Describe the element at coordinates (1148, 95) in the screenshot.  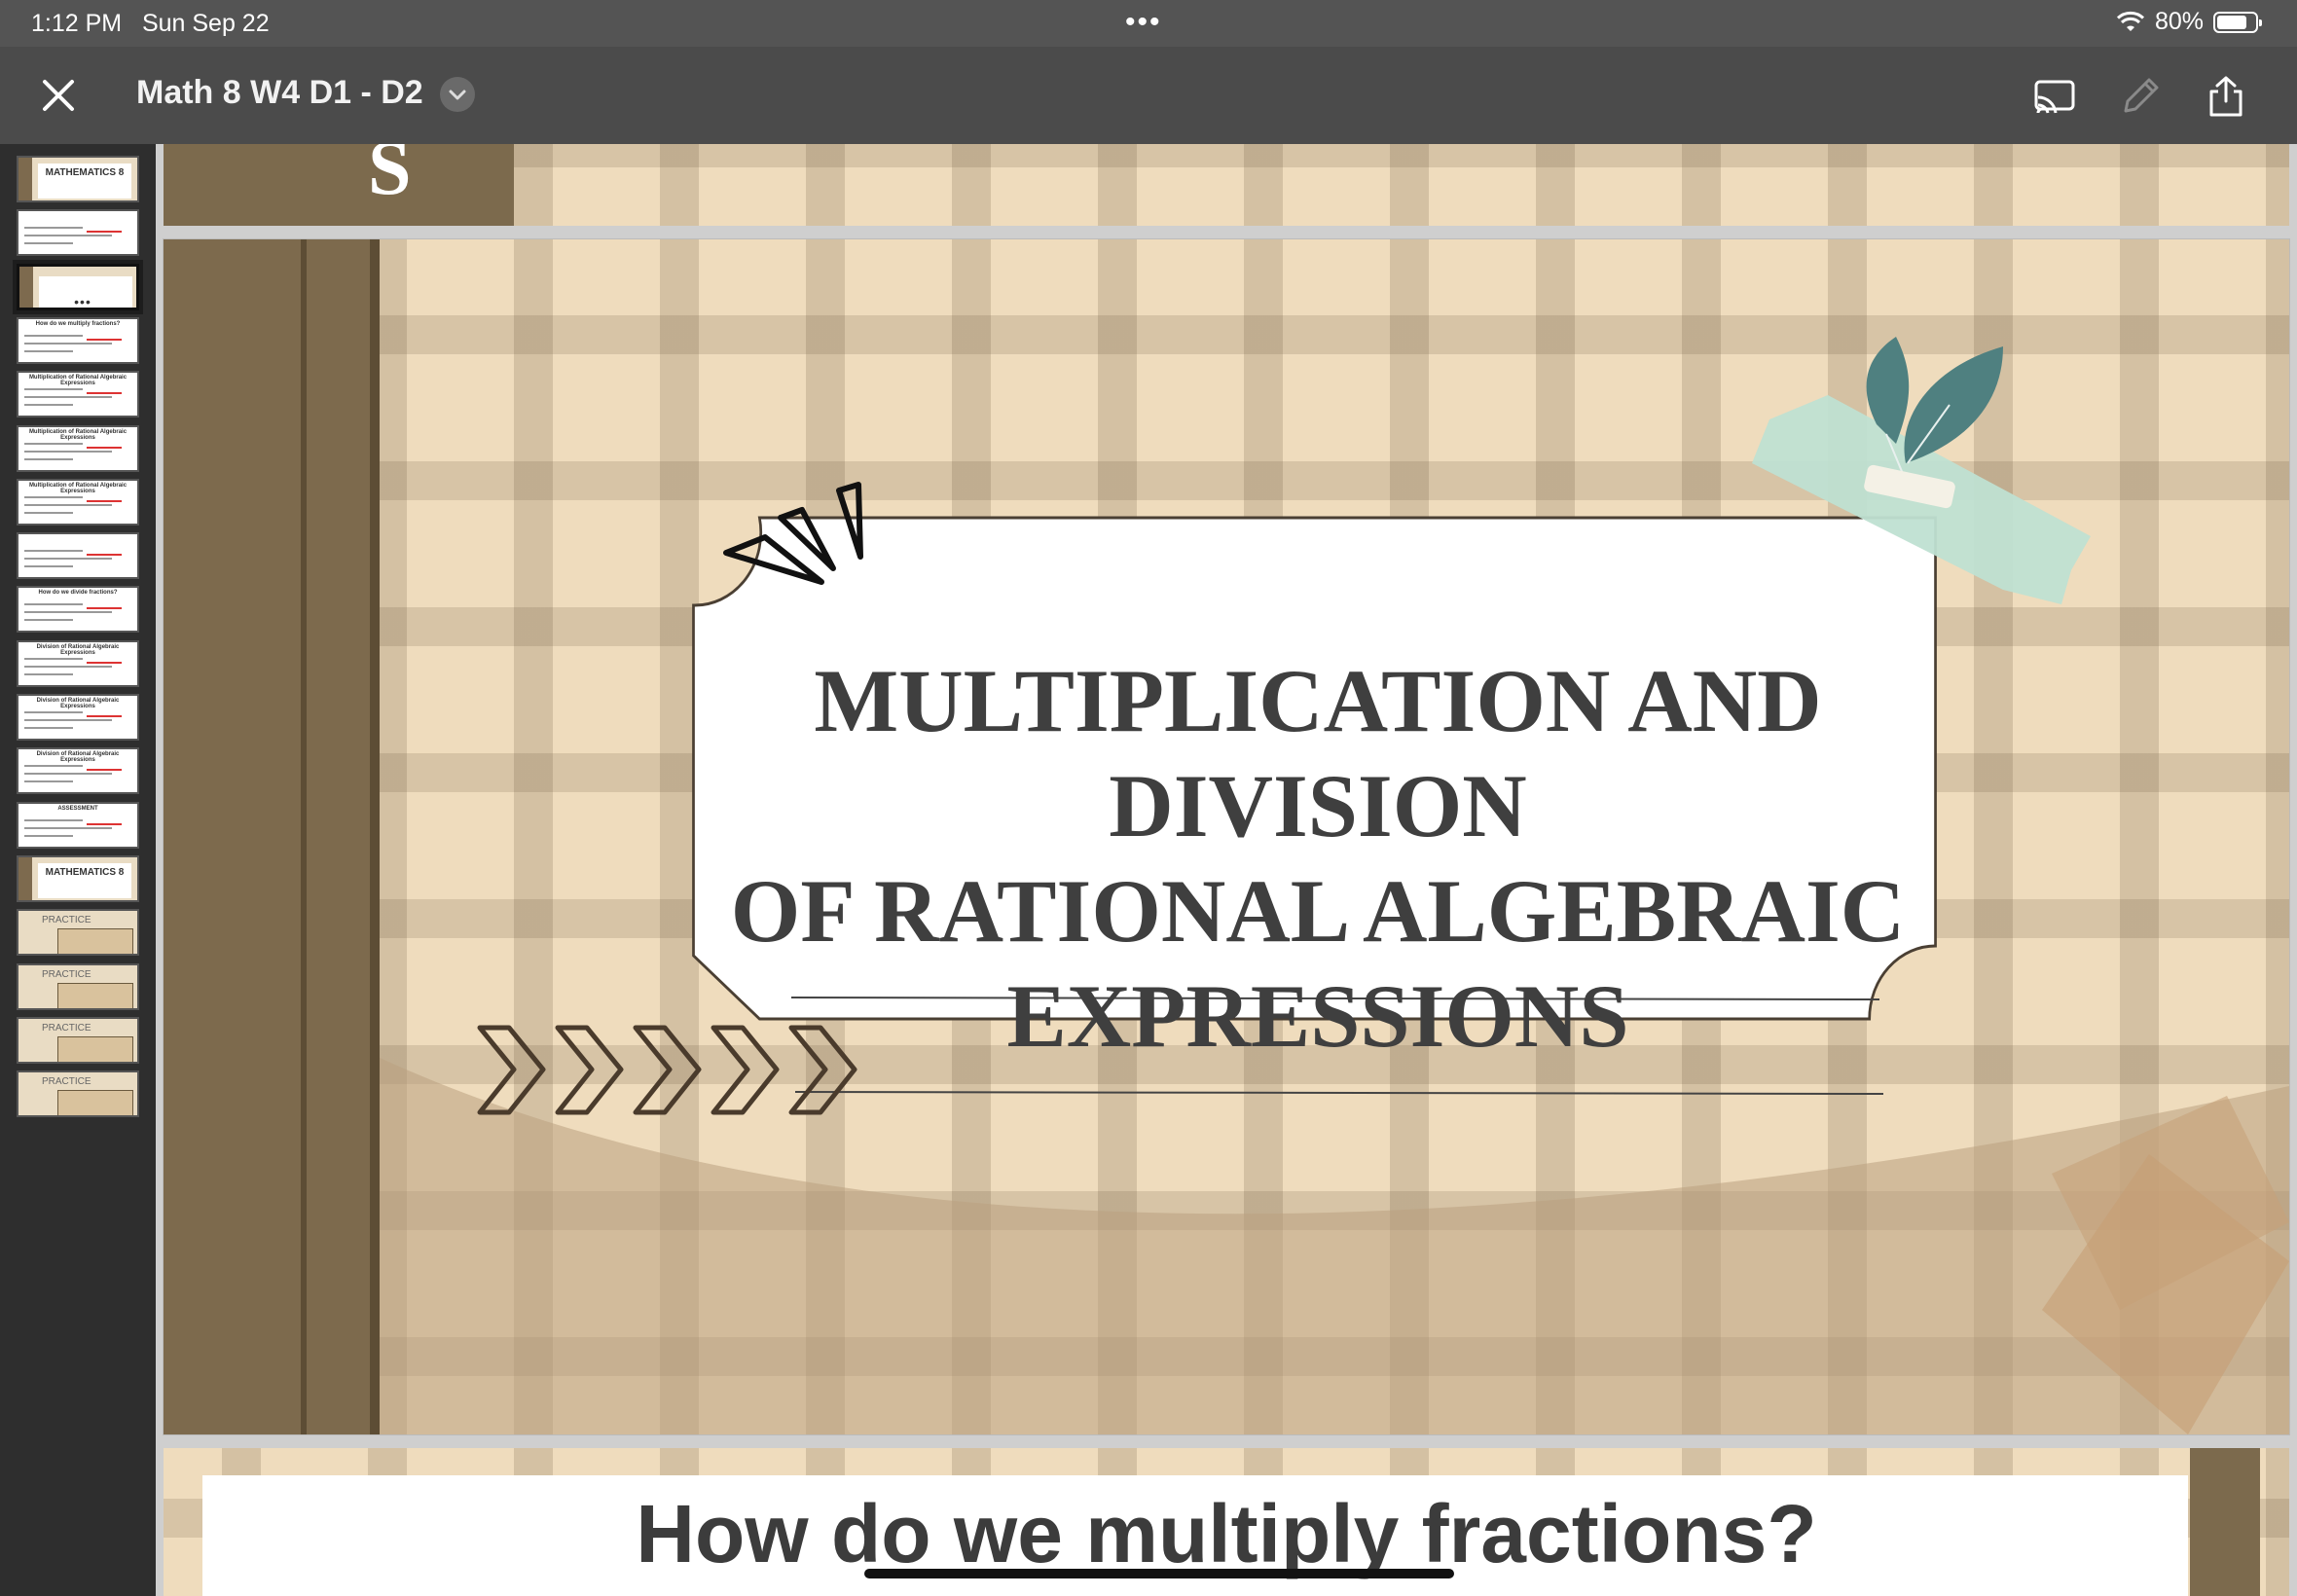
I see `document-toolbar: Math 8 W4 D1 - D2` at that location.